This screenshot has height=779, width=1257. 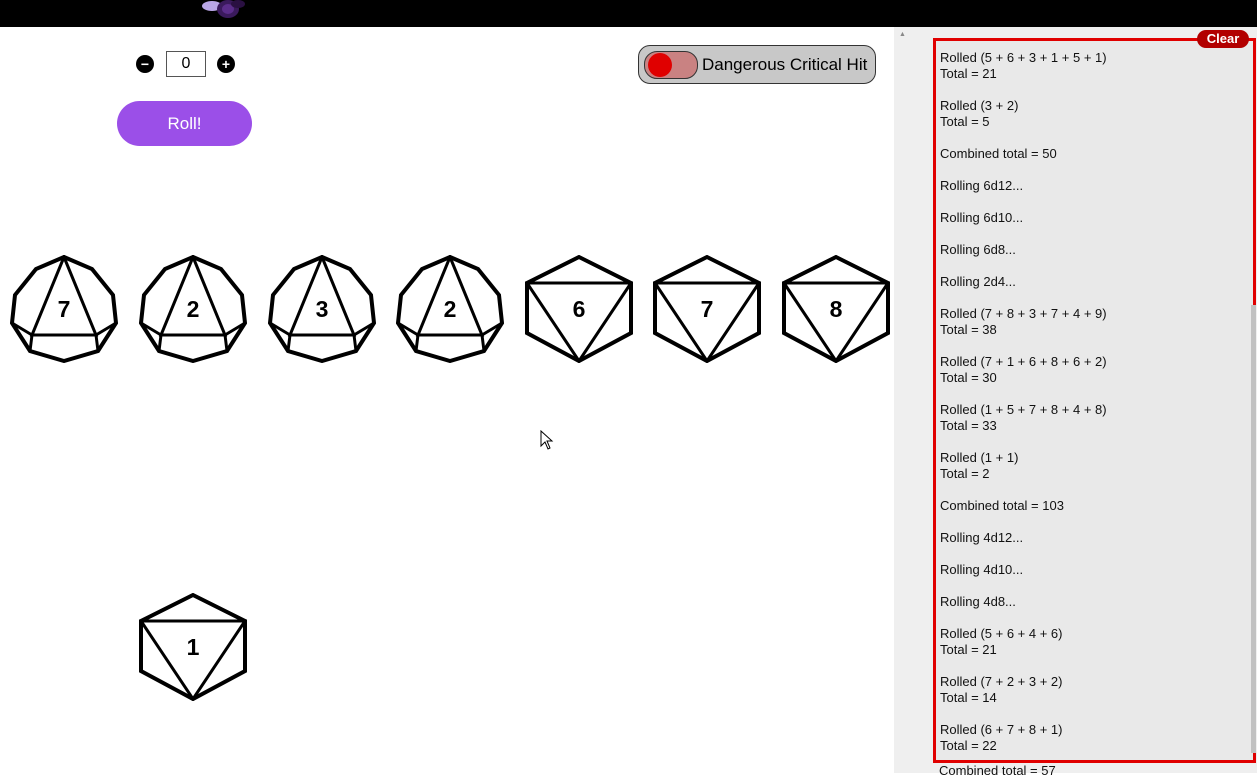 I want to click on die-value: 6, so click(x=579, y=309).